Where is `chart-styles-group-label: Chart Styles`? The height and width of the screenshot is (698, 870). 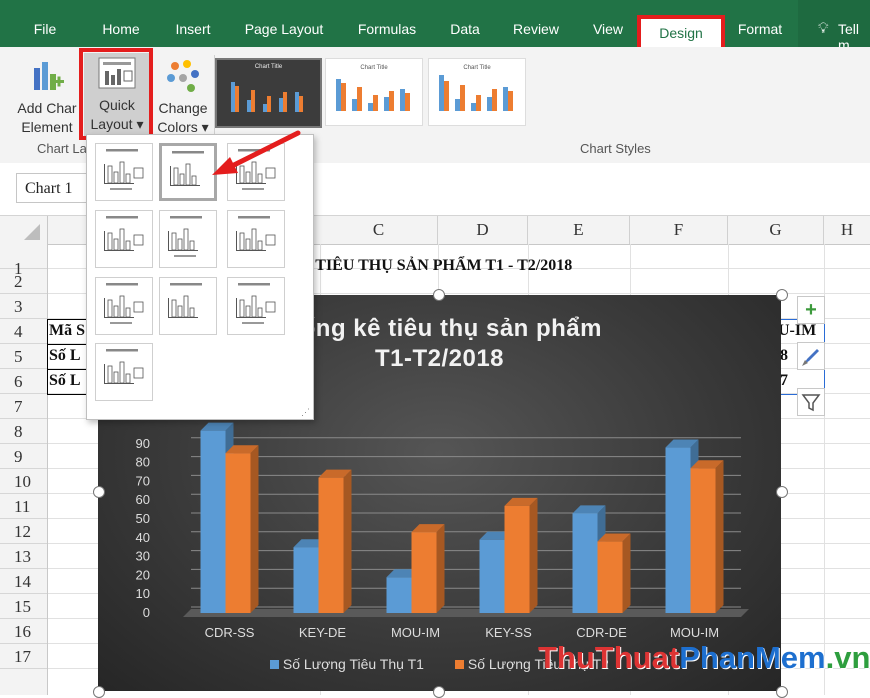
chart-styles-group-label: Chart Styles is located at coordinates (615, 148).